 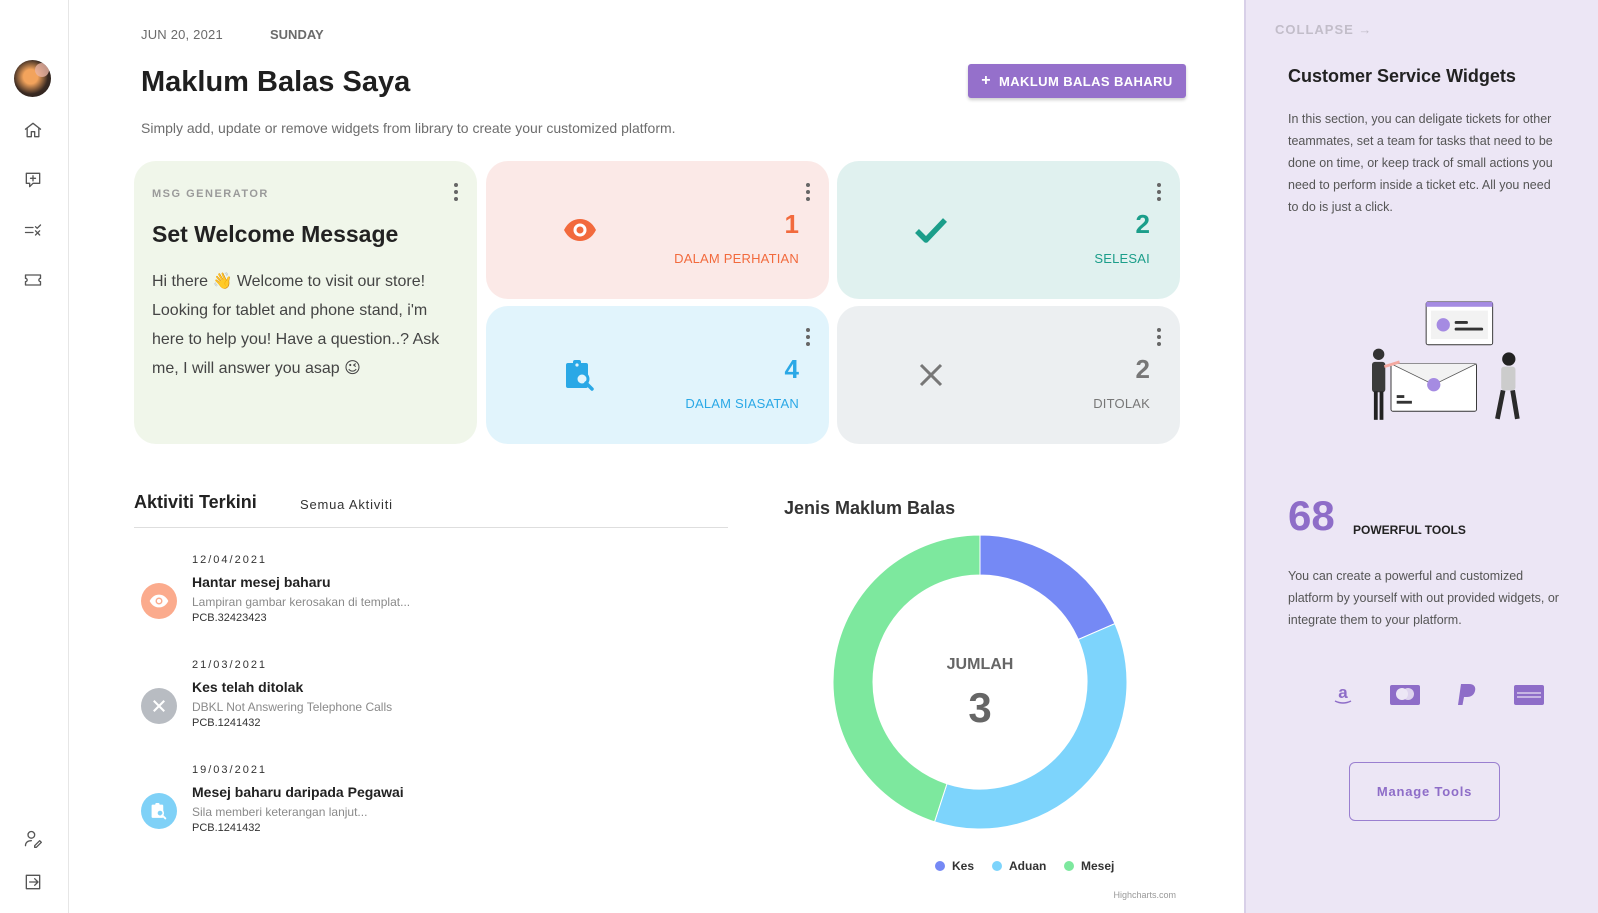 What do you see at coordinates (1027, 866) in the screenshot?
I see `legend-label-aduan: Aduan` at bounding box center [1027, 866].